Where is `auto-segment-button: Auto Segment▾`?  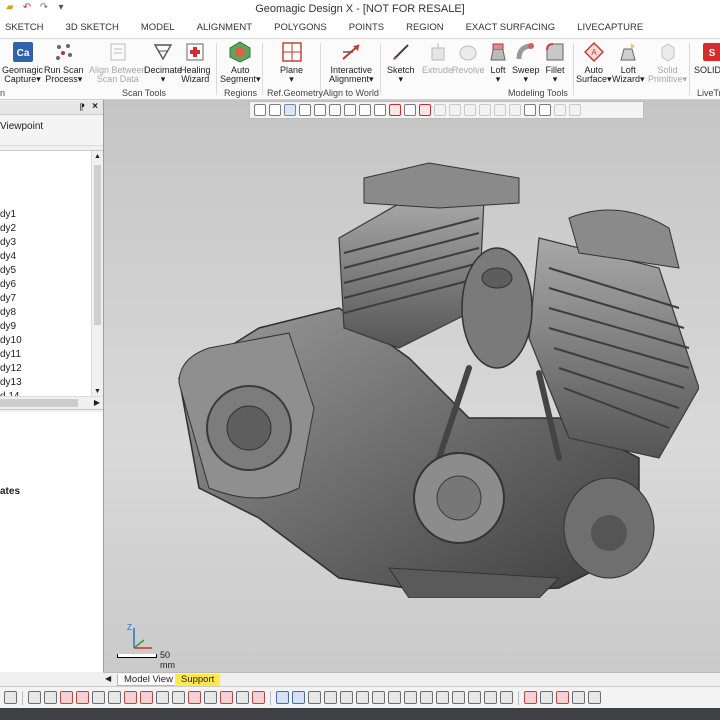
auto-segment-button: Auto Segment▾ is located at coordinates (240, 62).